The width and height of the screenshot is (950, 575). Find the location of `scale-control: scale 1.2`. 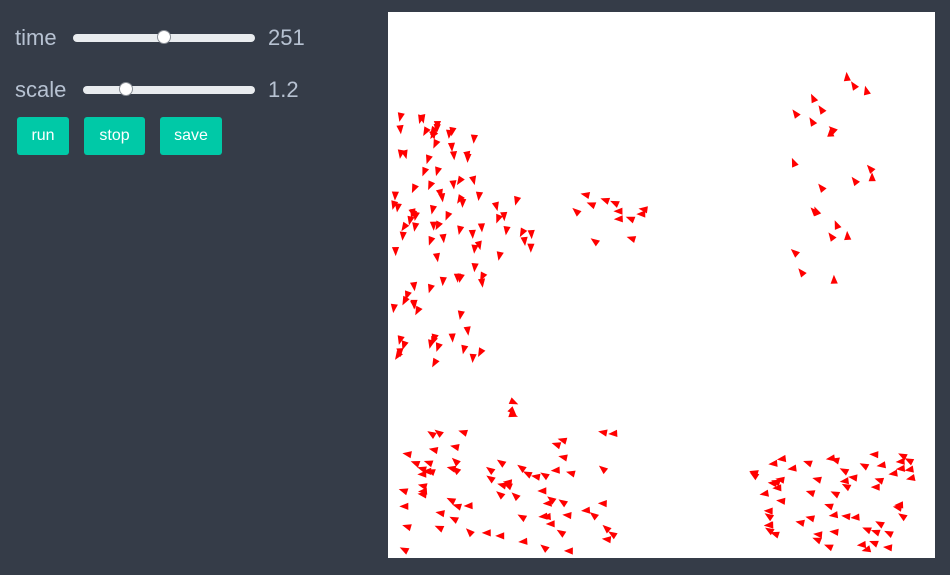

scale-control: scale 1.2 is located at coordinates (157, 90).